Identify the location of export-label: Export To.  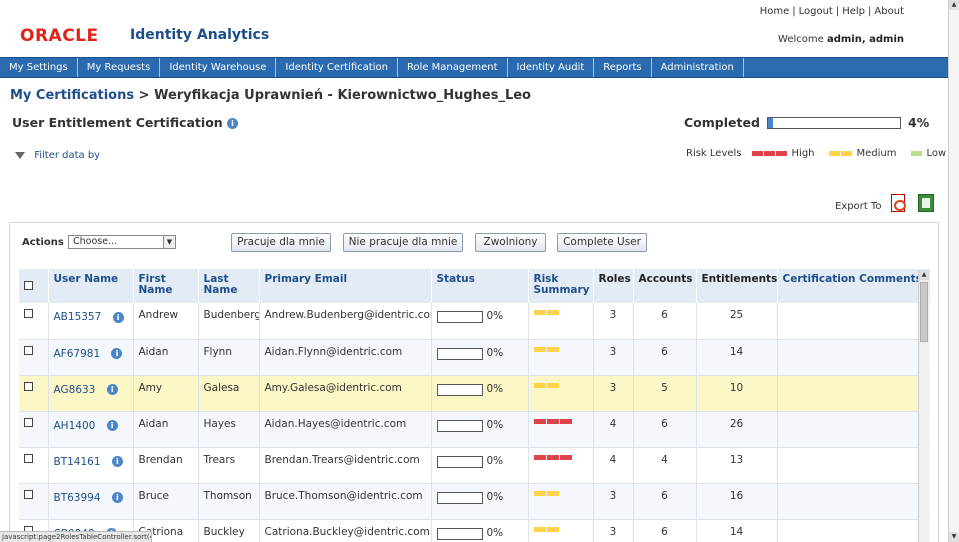
(858, 206).